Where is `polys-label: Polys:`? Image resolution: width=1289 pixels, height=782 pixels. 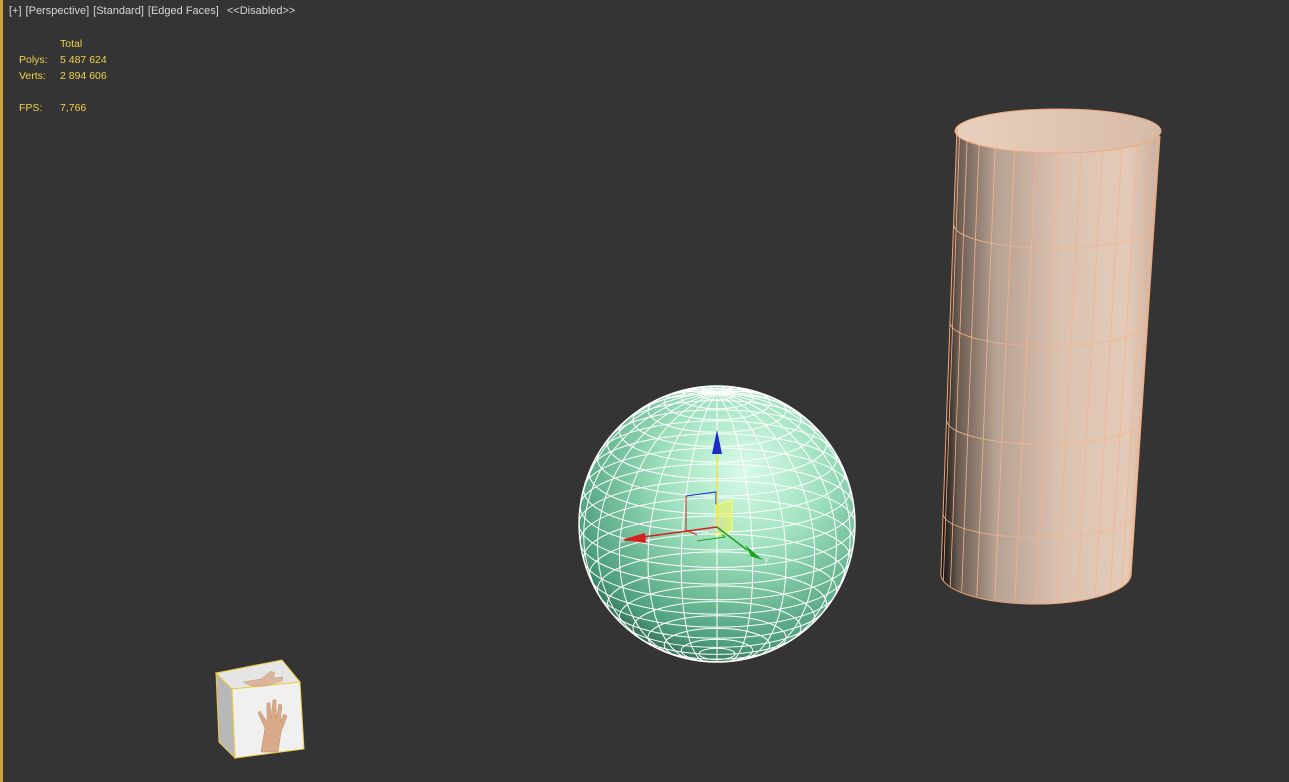 polys-label: Polys: is located at coordinates (33, 60).